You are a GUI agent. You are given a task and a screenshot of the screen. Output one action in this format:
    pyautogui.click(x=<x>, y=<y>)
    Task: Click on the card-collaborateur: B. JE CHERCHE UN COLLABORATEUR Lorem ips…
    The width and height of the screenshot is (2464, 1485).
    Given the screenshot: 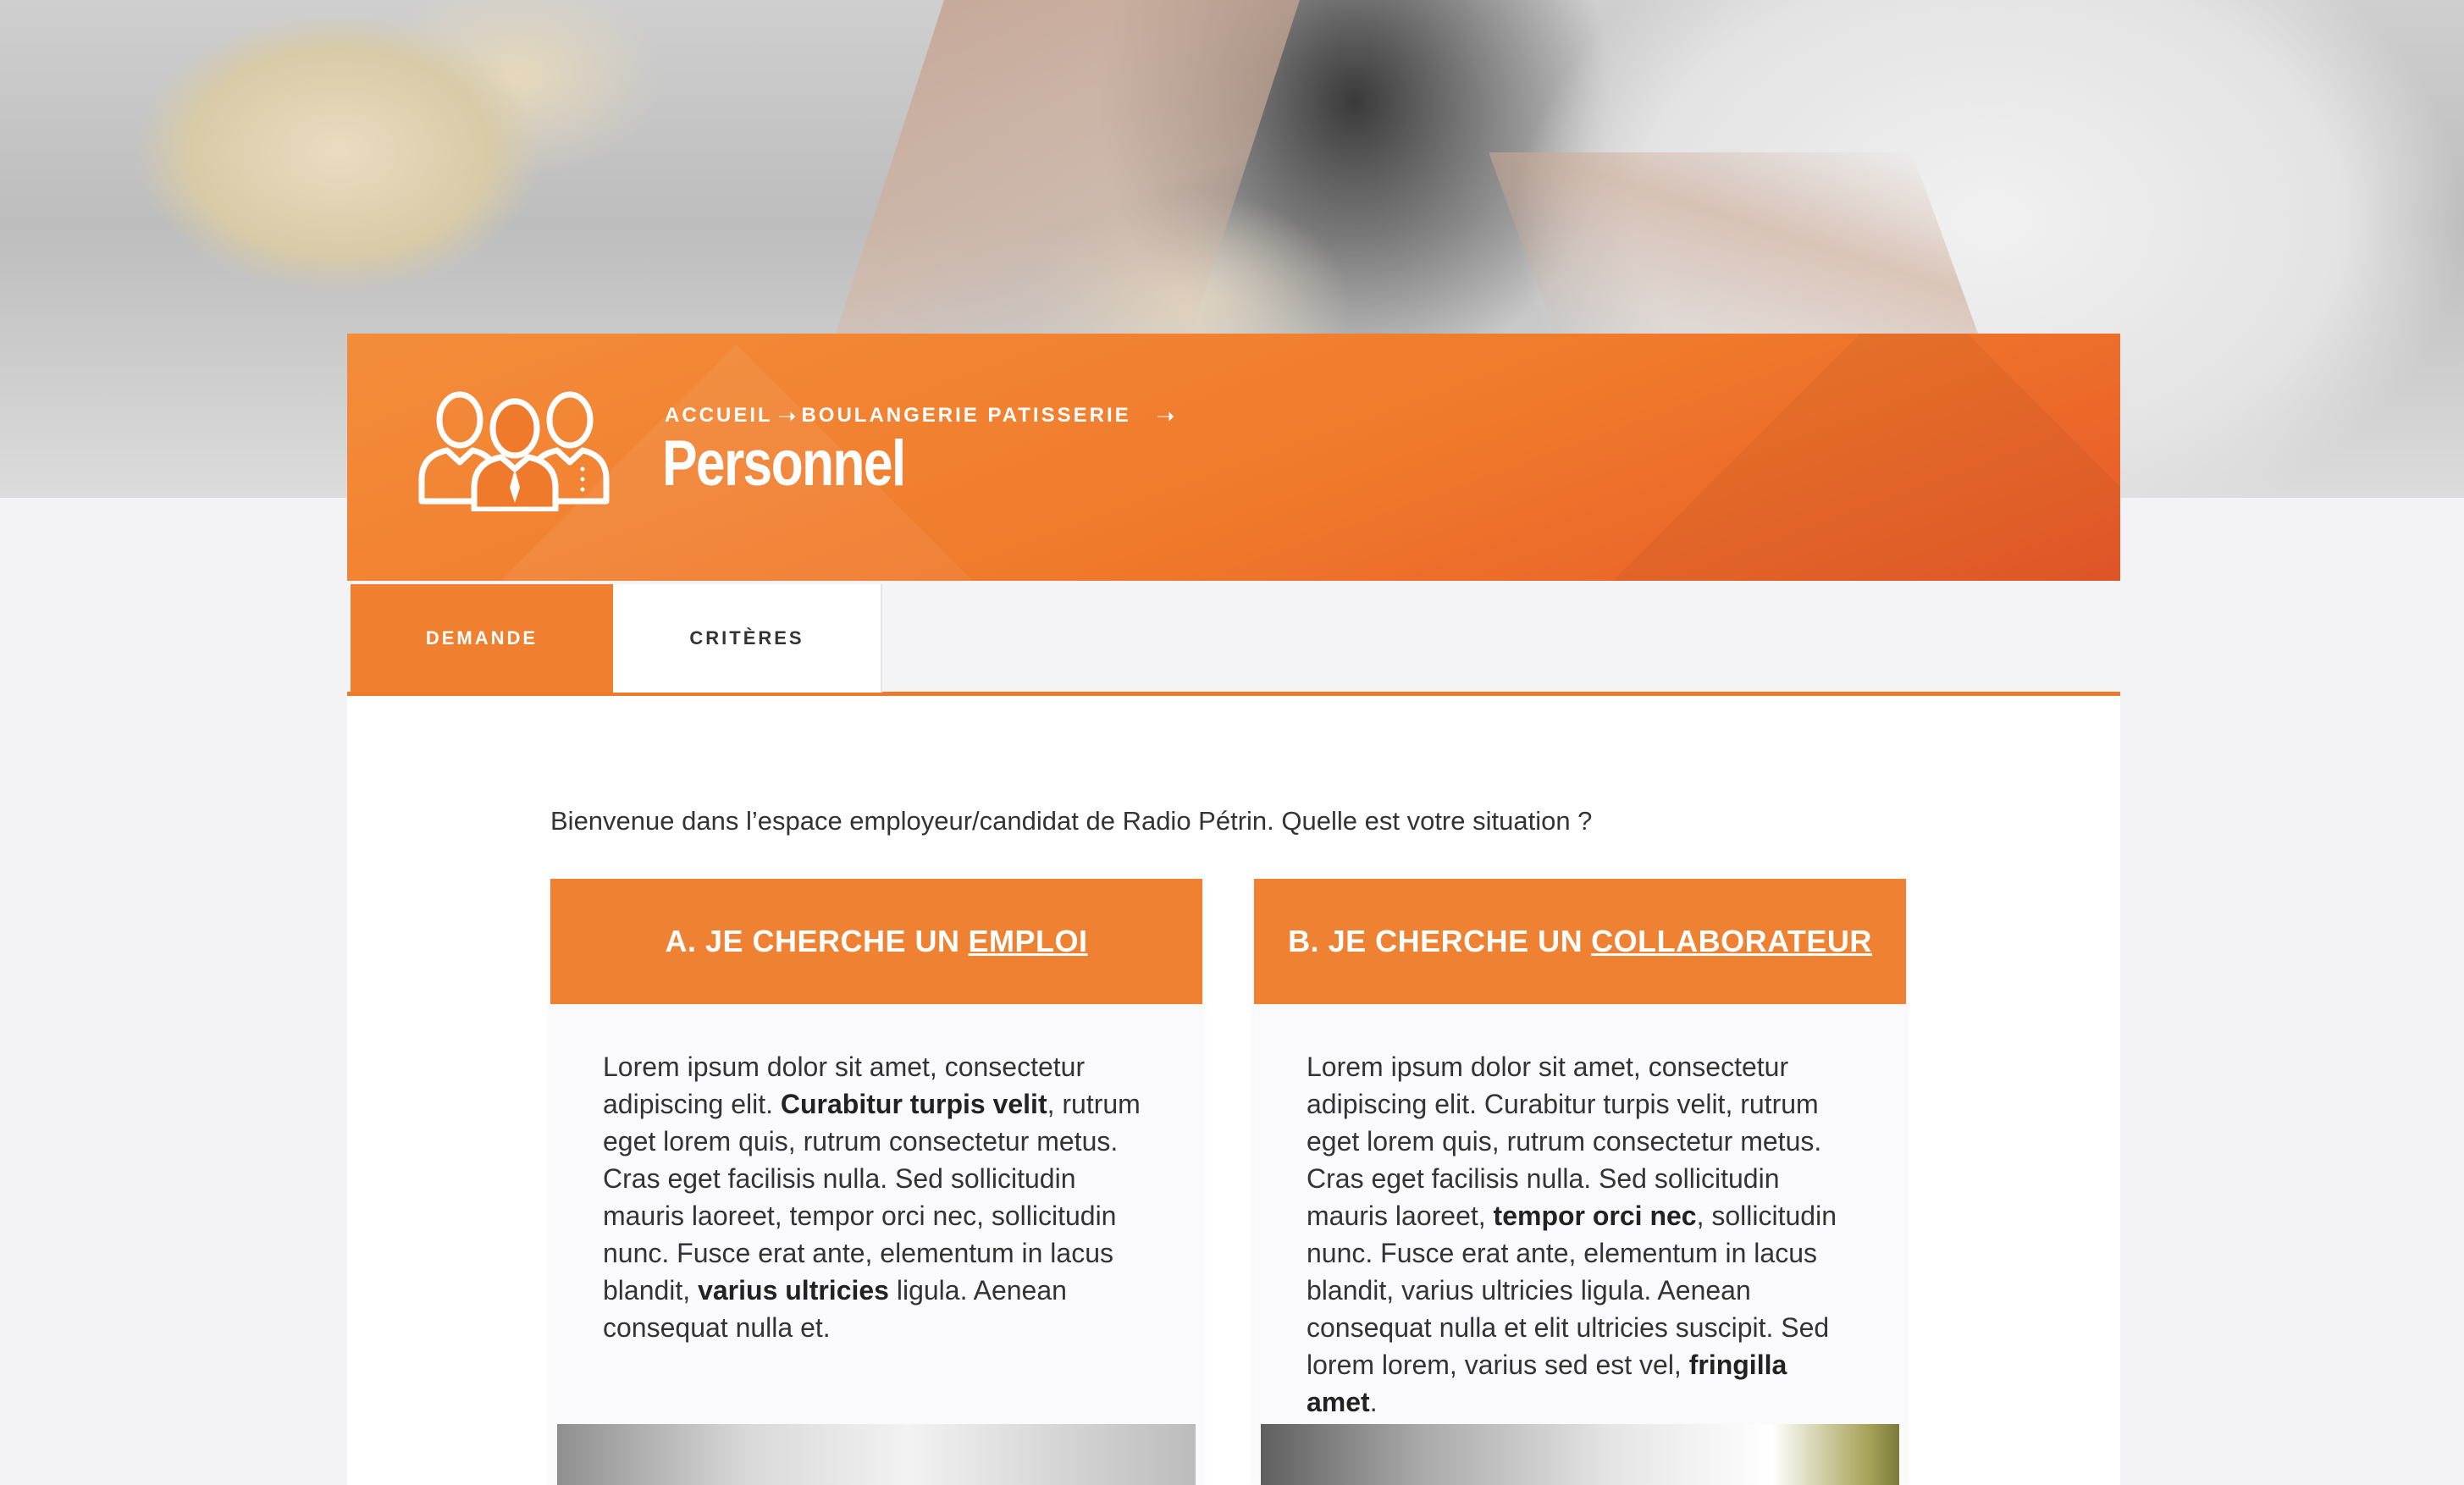 What is the action you would take?
    pyautogui.click(x=1580, y=1182)
    